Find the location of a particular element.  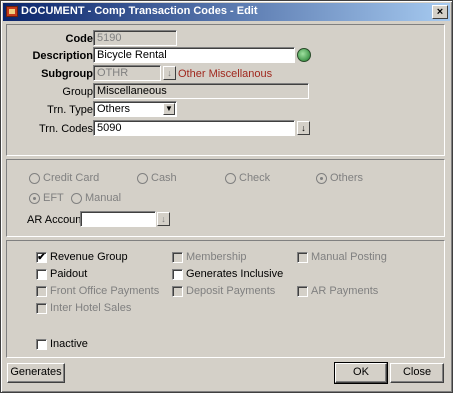

deposit-payments-checkbox is located at coordinates (177, 291).